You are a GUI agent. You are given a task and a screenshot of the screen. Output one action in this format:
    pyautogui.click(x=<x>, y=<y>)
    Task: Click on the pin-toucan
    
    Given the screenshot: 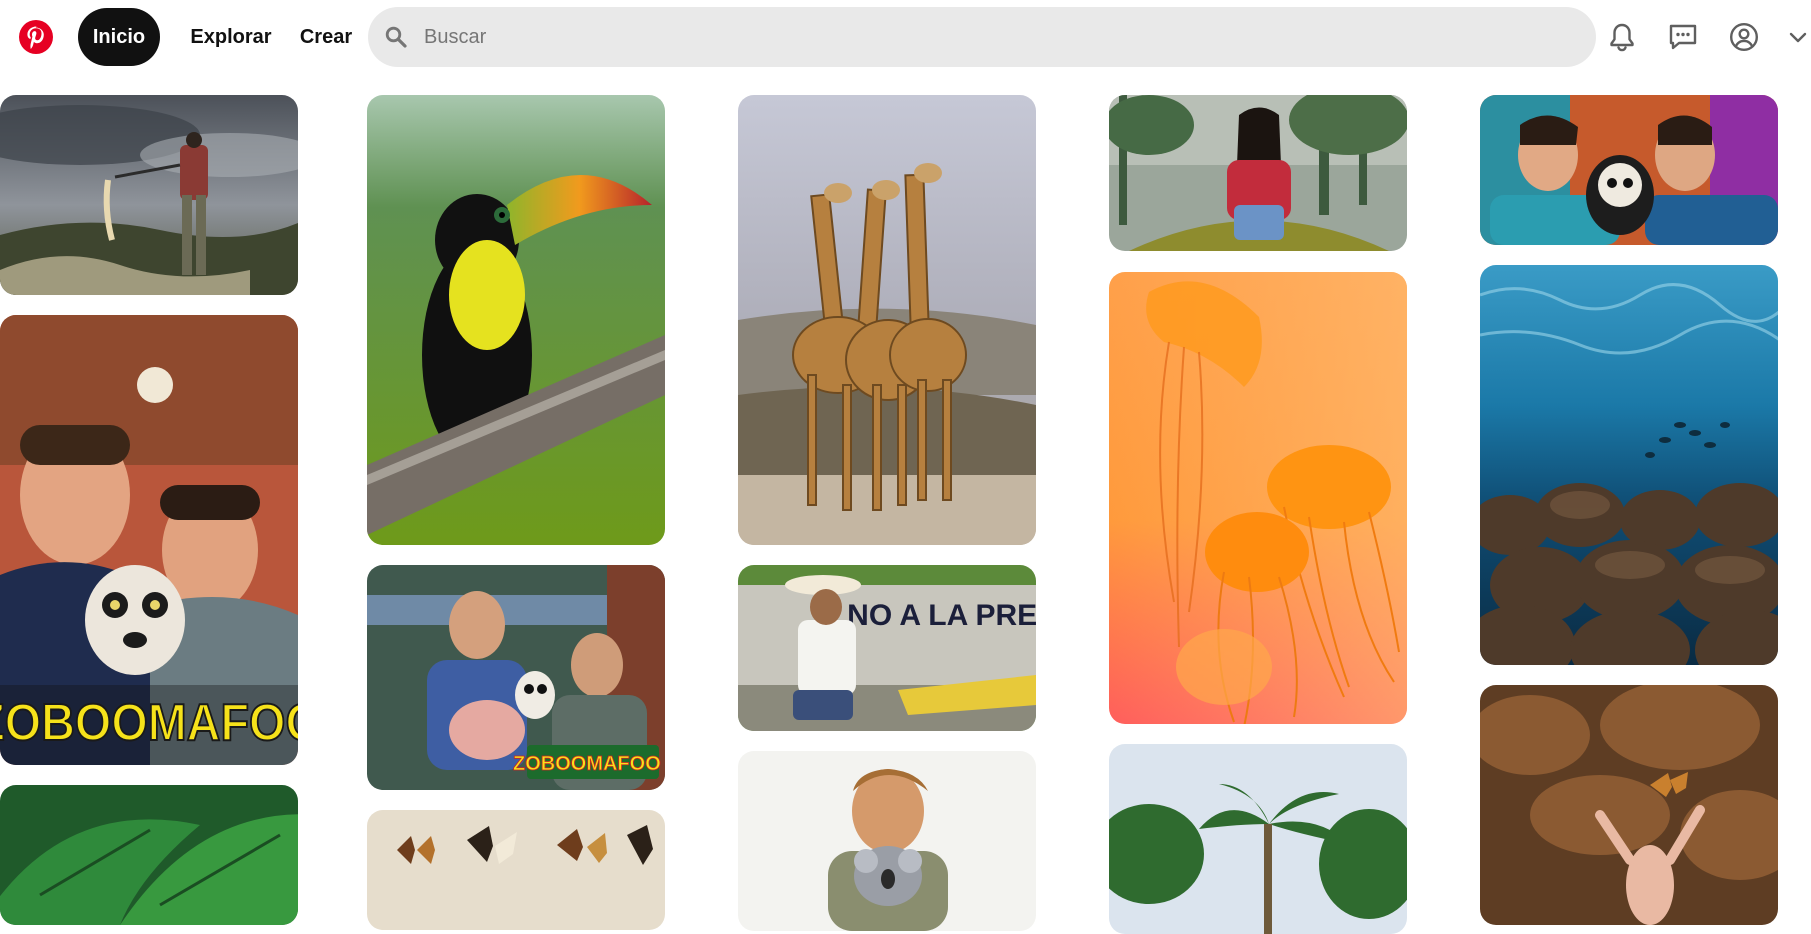 What is the action you would take?
    pyautogui.click(x=516, y=320)
    